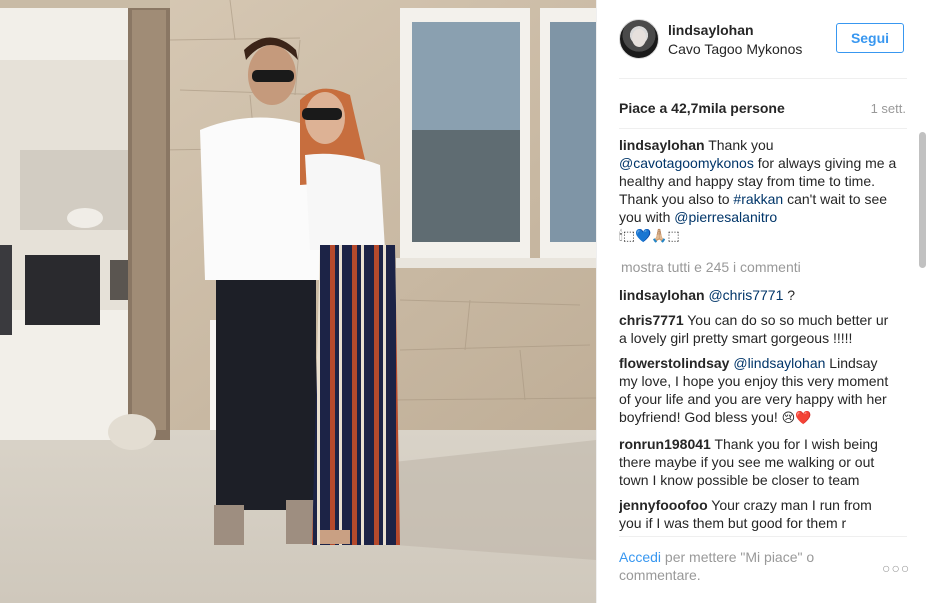  Describe the element at coordinates (758, 199) in the screenshot. I see `caption-hashtag: #rakkan` at that location.